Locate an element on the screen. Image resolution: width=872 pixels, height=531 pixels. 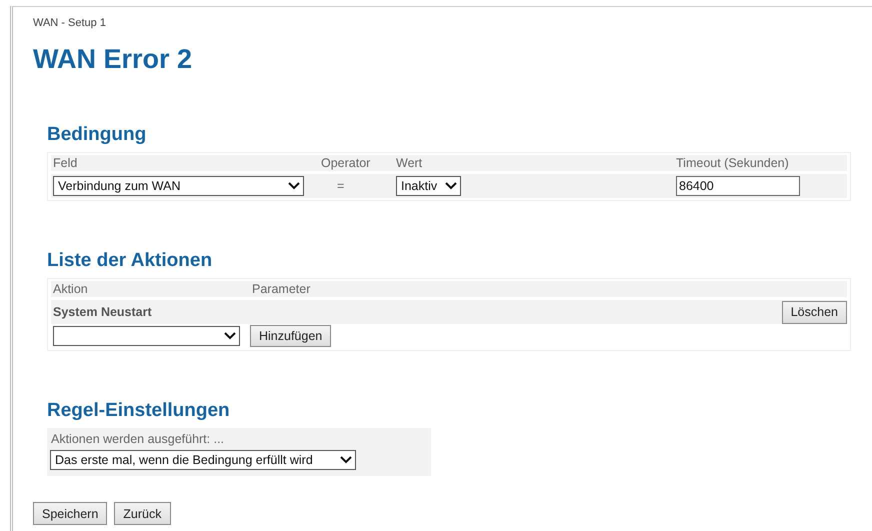
add-button: Hinzufügen is located at coordinates (291, 336).